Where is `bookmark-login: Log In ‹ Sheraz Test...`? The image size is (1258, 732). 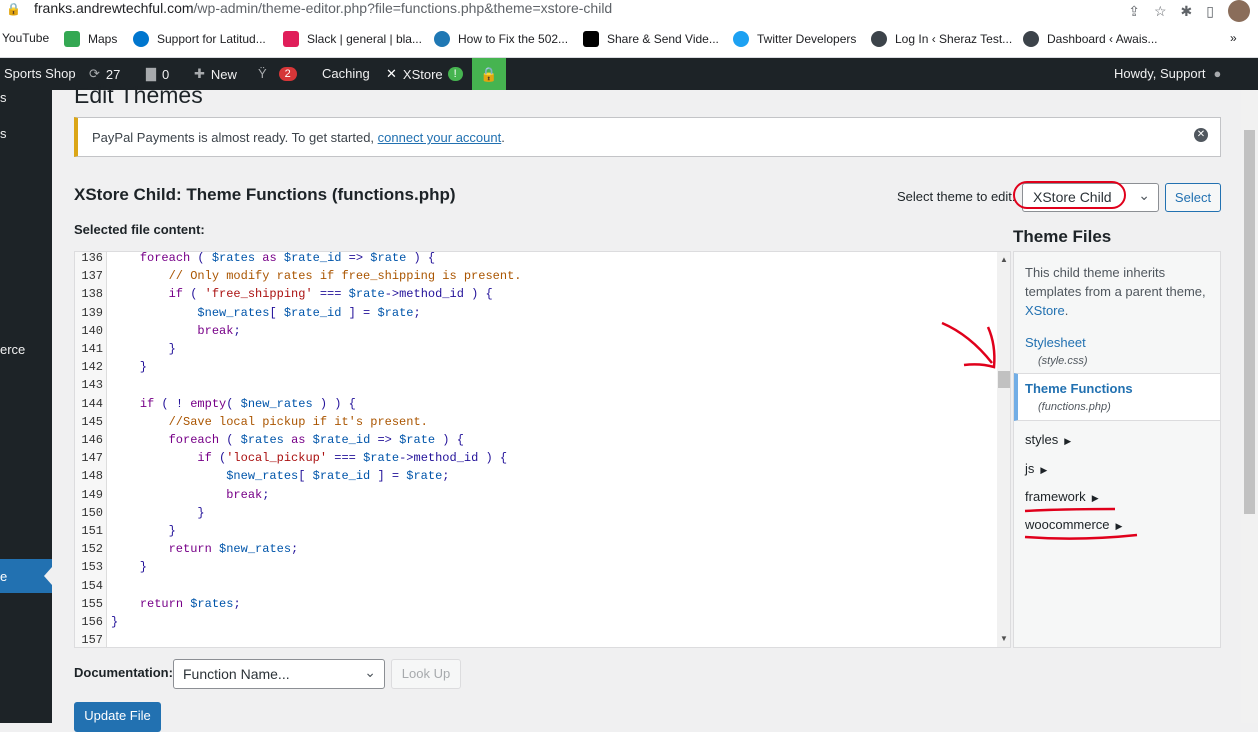
bookmark-login: Log In ‹ Sheraz Test... is located at coordinates (941, 39).